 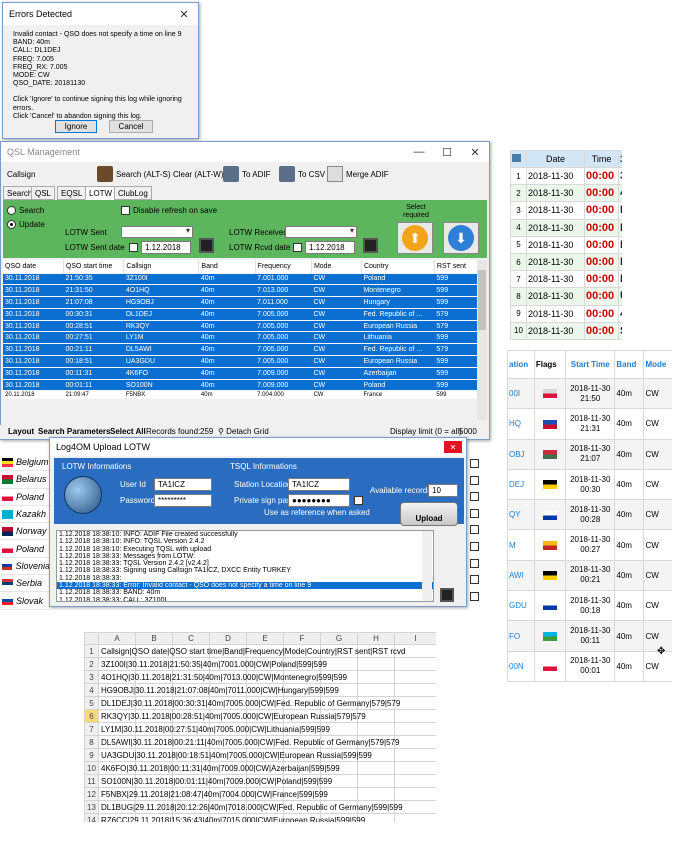 What do you see at coordinates (429, 514) in the screenshot?
I see `upload-button: Upload` at bounding box center [429, 514].